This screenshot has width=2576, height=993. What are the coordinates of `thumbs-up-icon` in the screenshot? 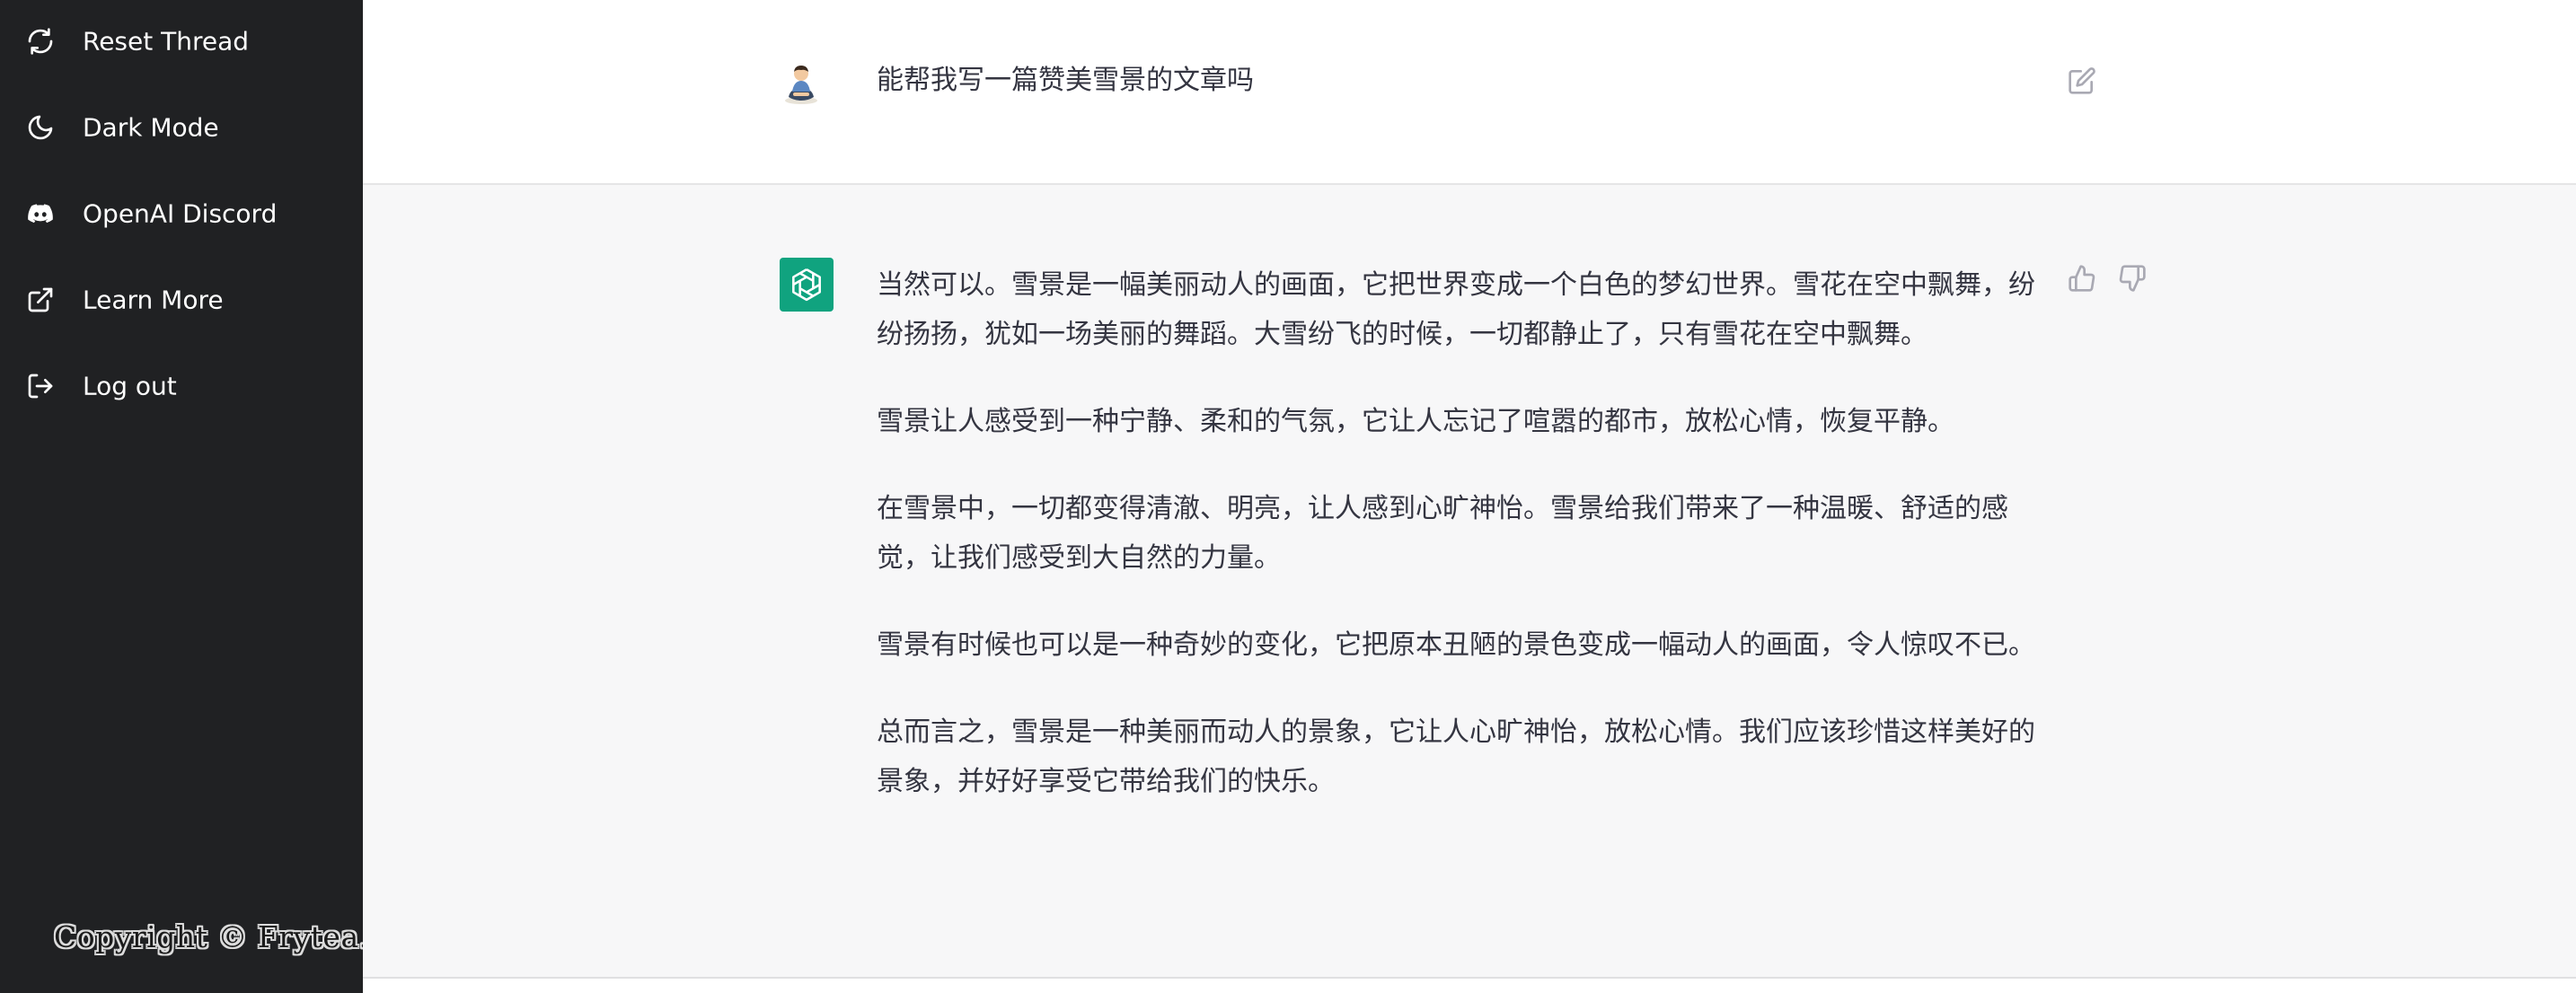 It's located at (2082, 278).